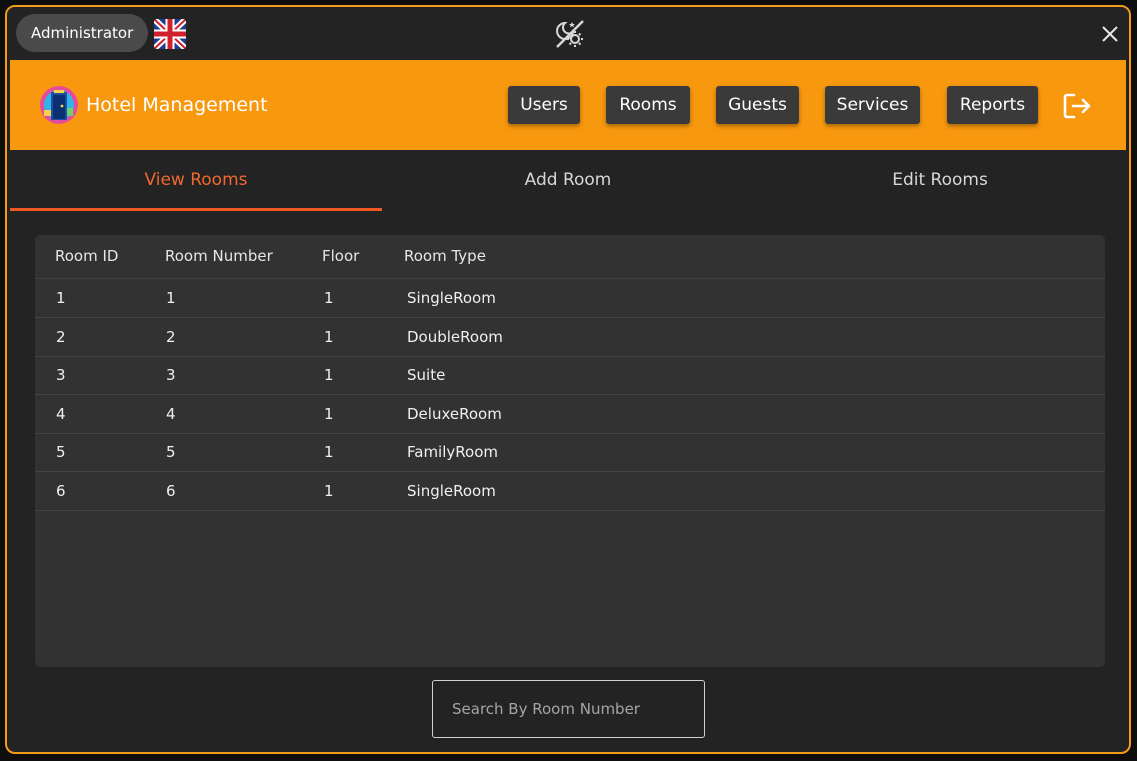 This screenshot has width=1137, height=761. What do you see at coordinates (170, 34) in the screenshot?
I see `uk-flag-icon` at bounding box center [170, 34].